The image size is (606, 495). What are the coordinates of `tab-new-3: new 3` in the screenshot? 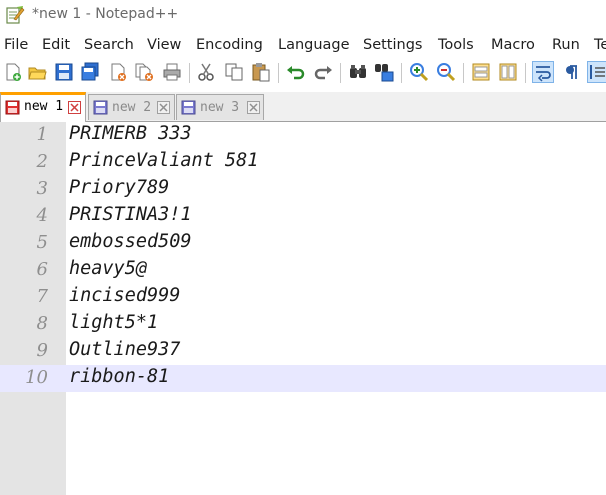 It's located at (220, 107).